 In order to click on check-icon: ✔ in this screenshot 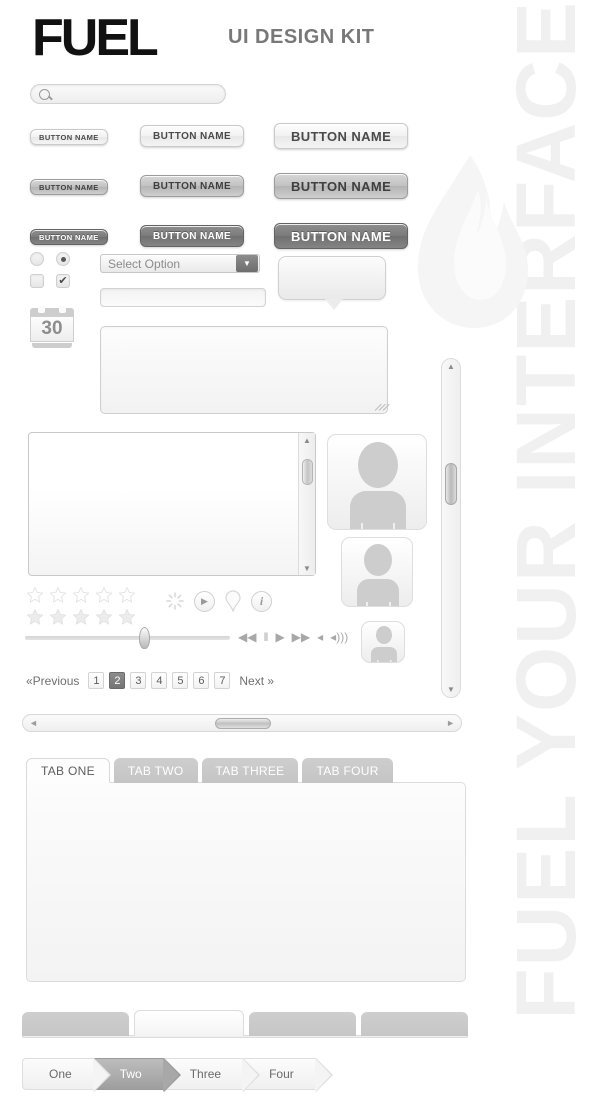, I will do `click(63, 280)`.